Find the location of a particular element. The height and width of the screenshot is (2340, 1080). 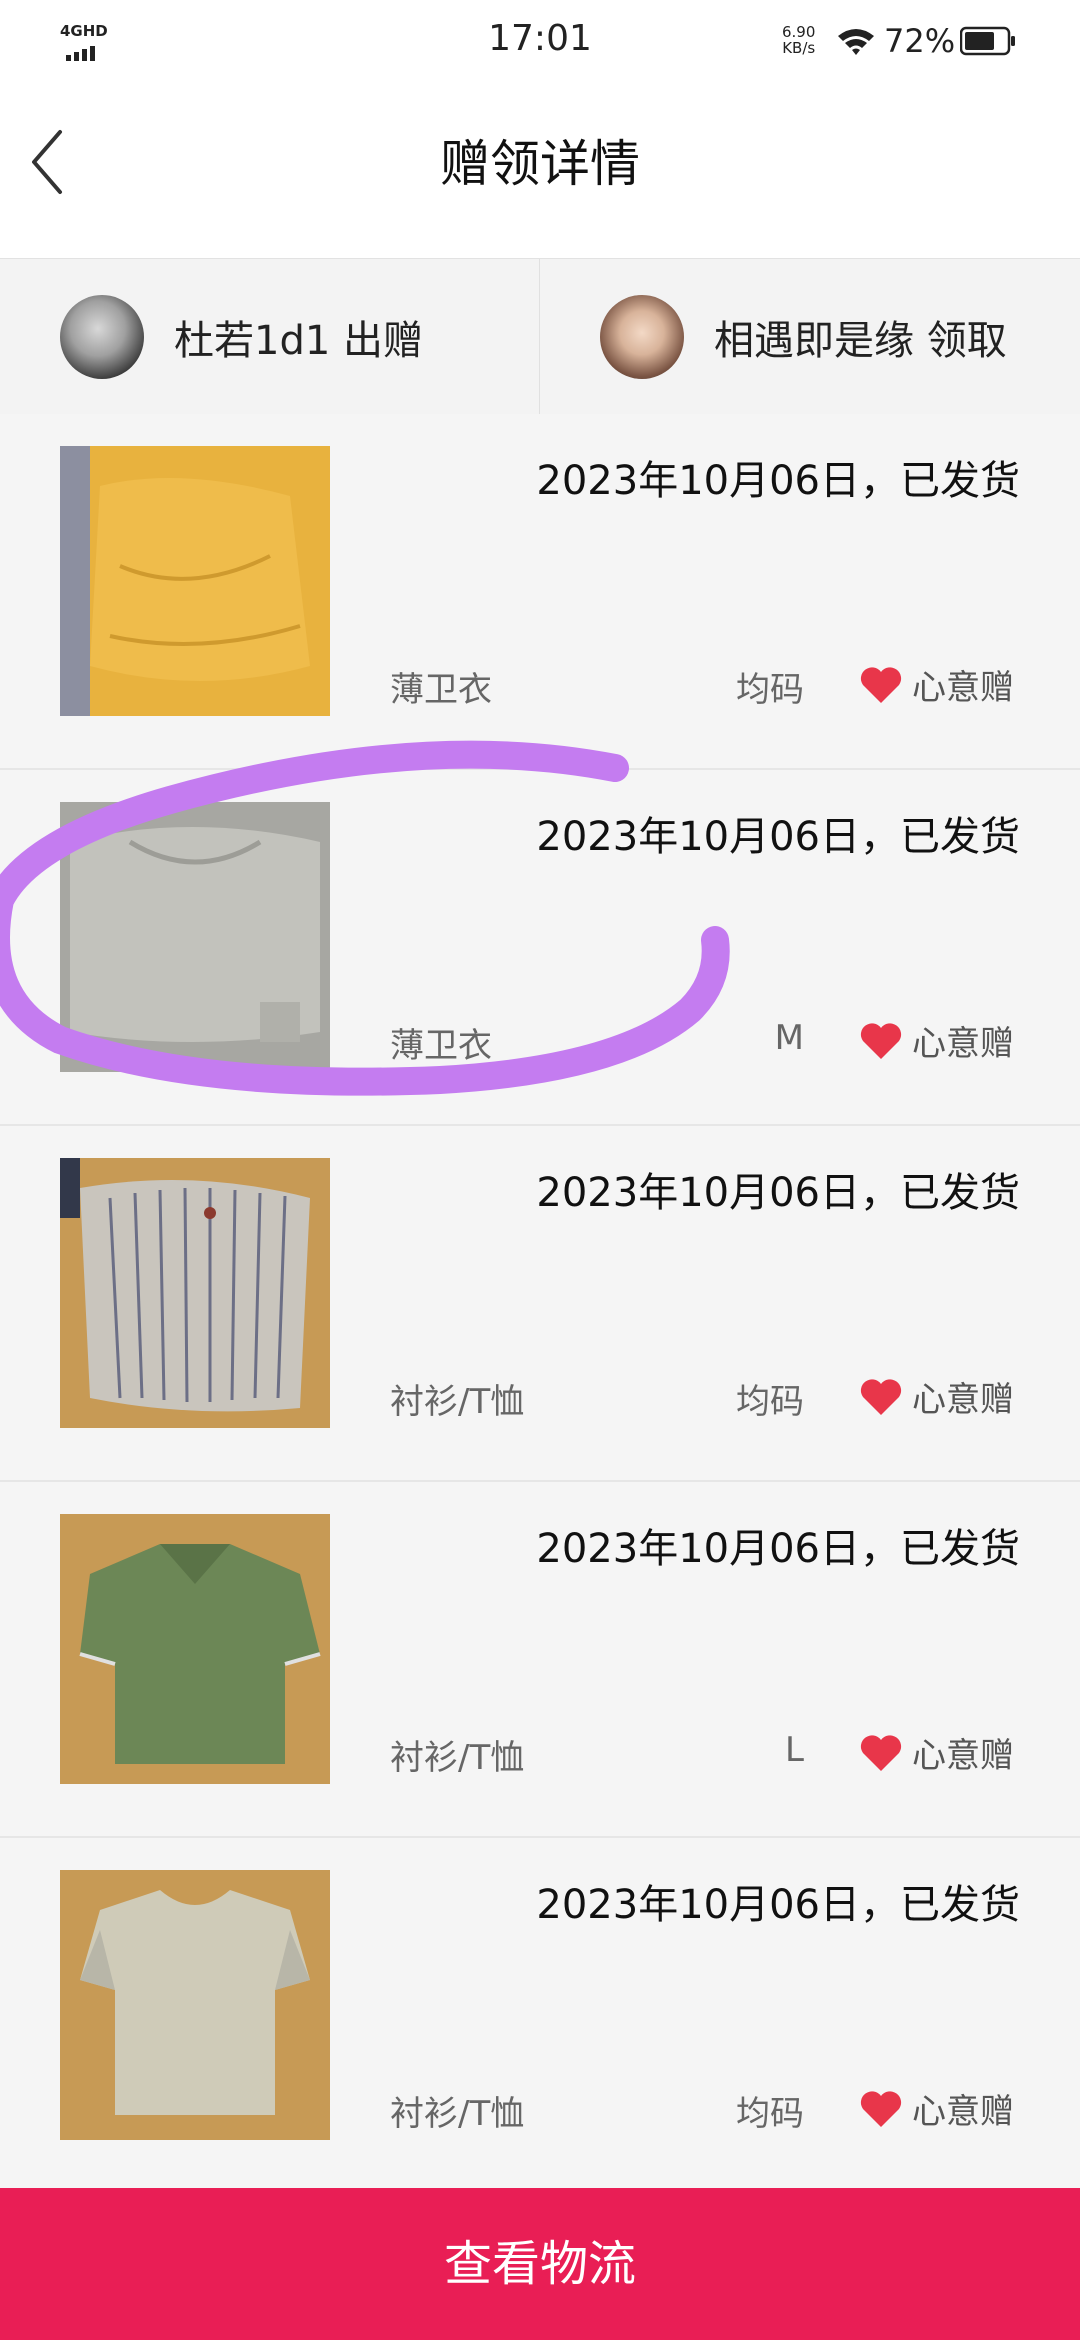

battery-icon is located at coordinates (987, 41).